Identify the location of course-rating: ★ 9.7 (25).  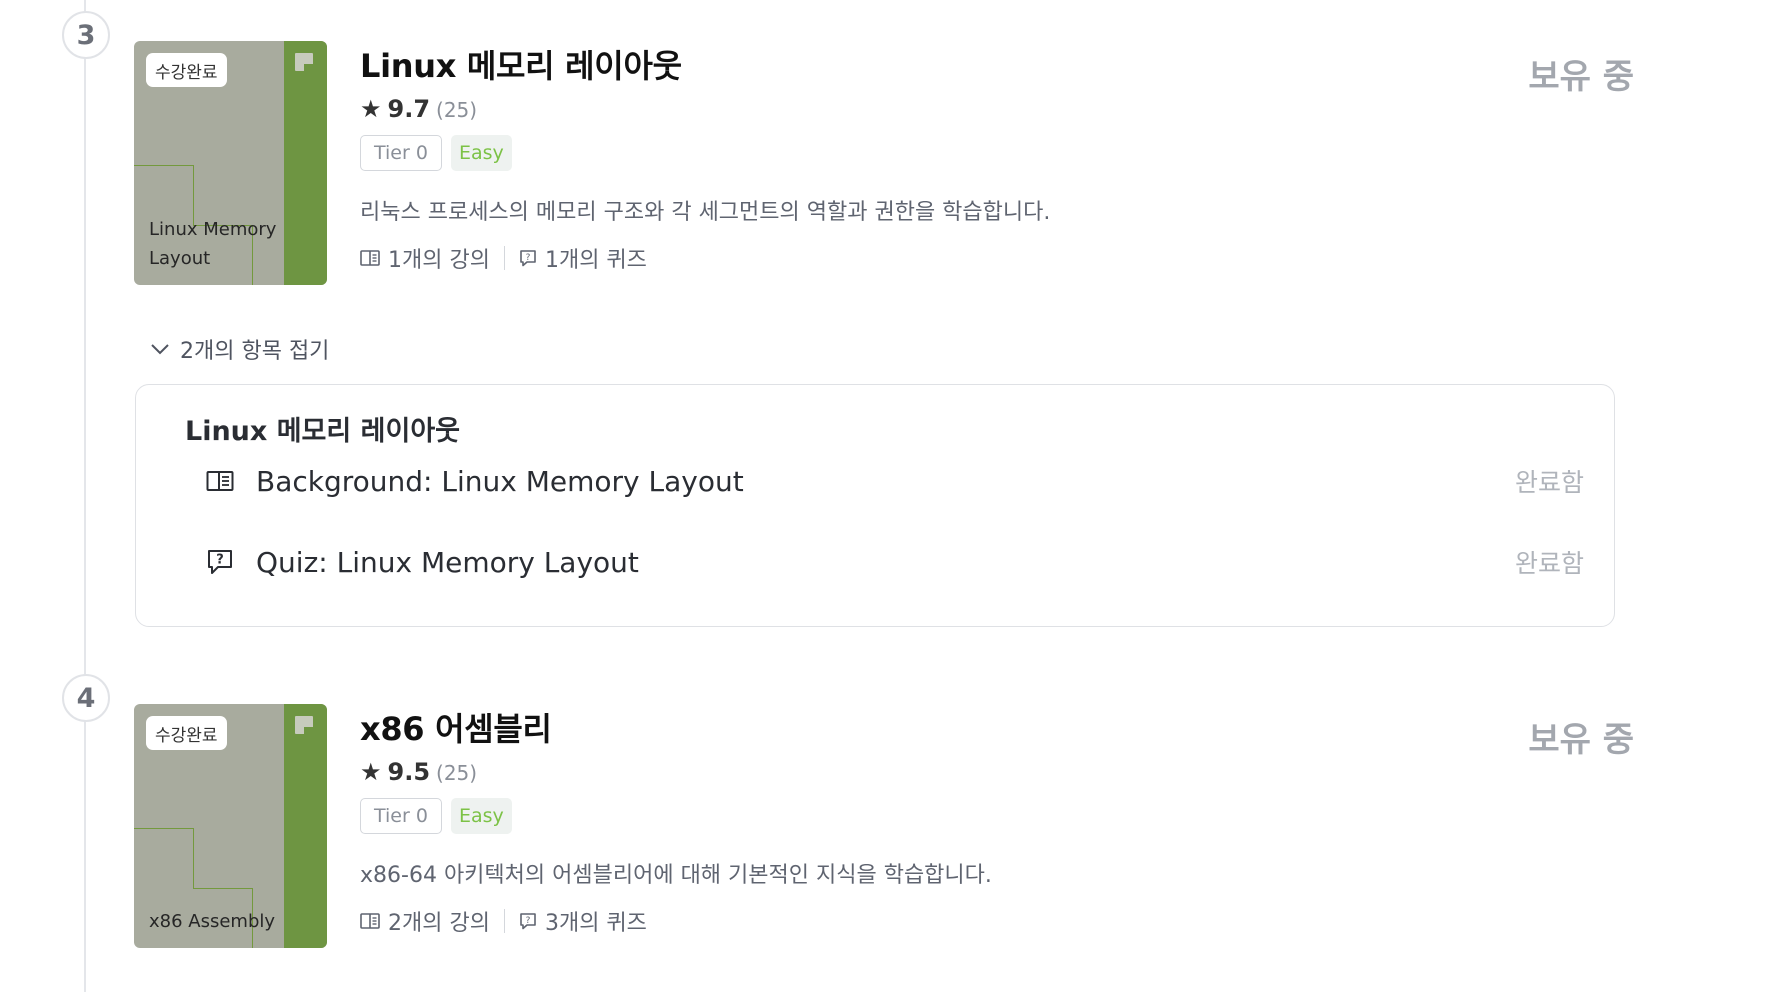
(860, 109).